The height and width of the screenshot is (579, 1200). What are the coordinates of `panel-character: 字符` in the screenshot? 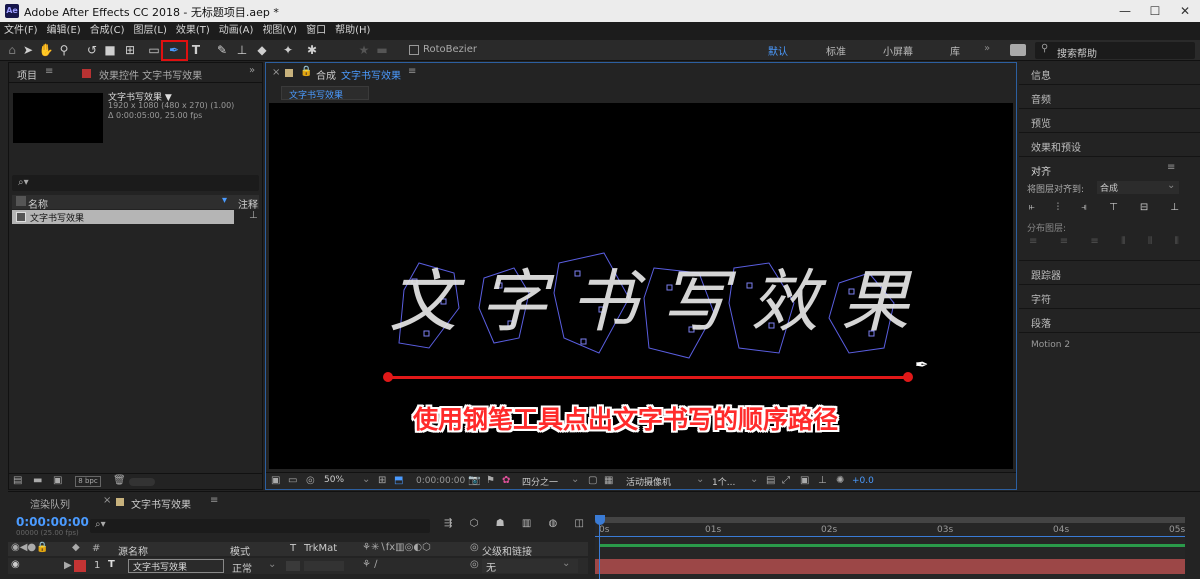 It's located at (1041, 298).